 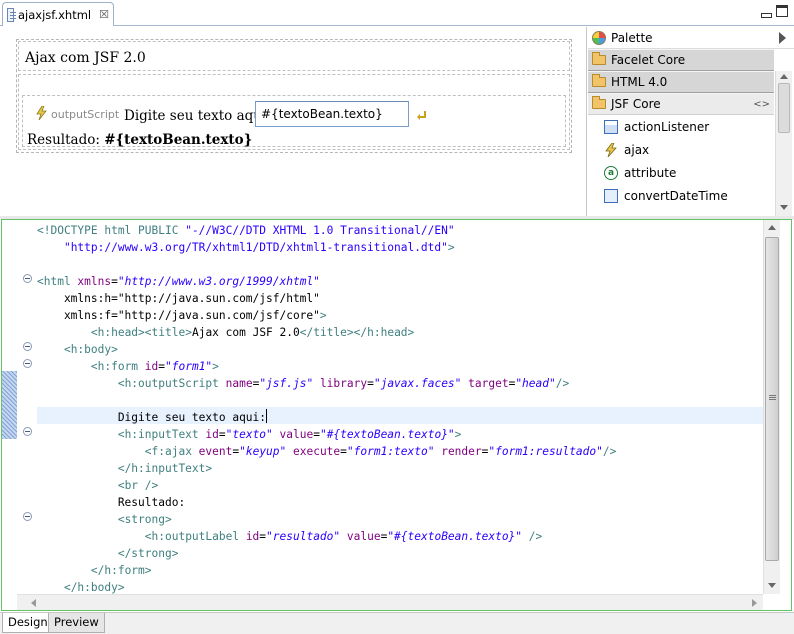 What do you see at coordinates (41, 113) in the screenshot?
I see `output-script-icon` at bounding box center [41, 113].